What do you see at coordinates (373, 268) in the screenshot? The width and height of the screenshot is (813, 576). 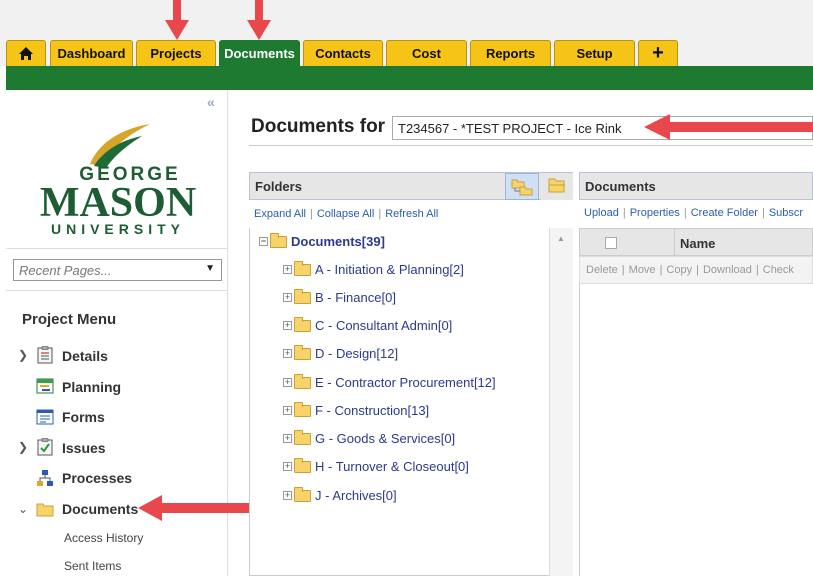 I see `tree-folder: + A - Initiation & Planning[2]` at bounding box center [373, 268].